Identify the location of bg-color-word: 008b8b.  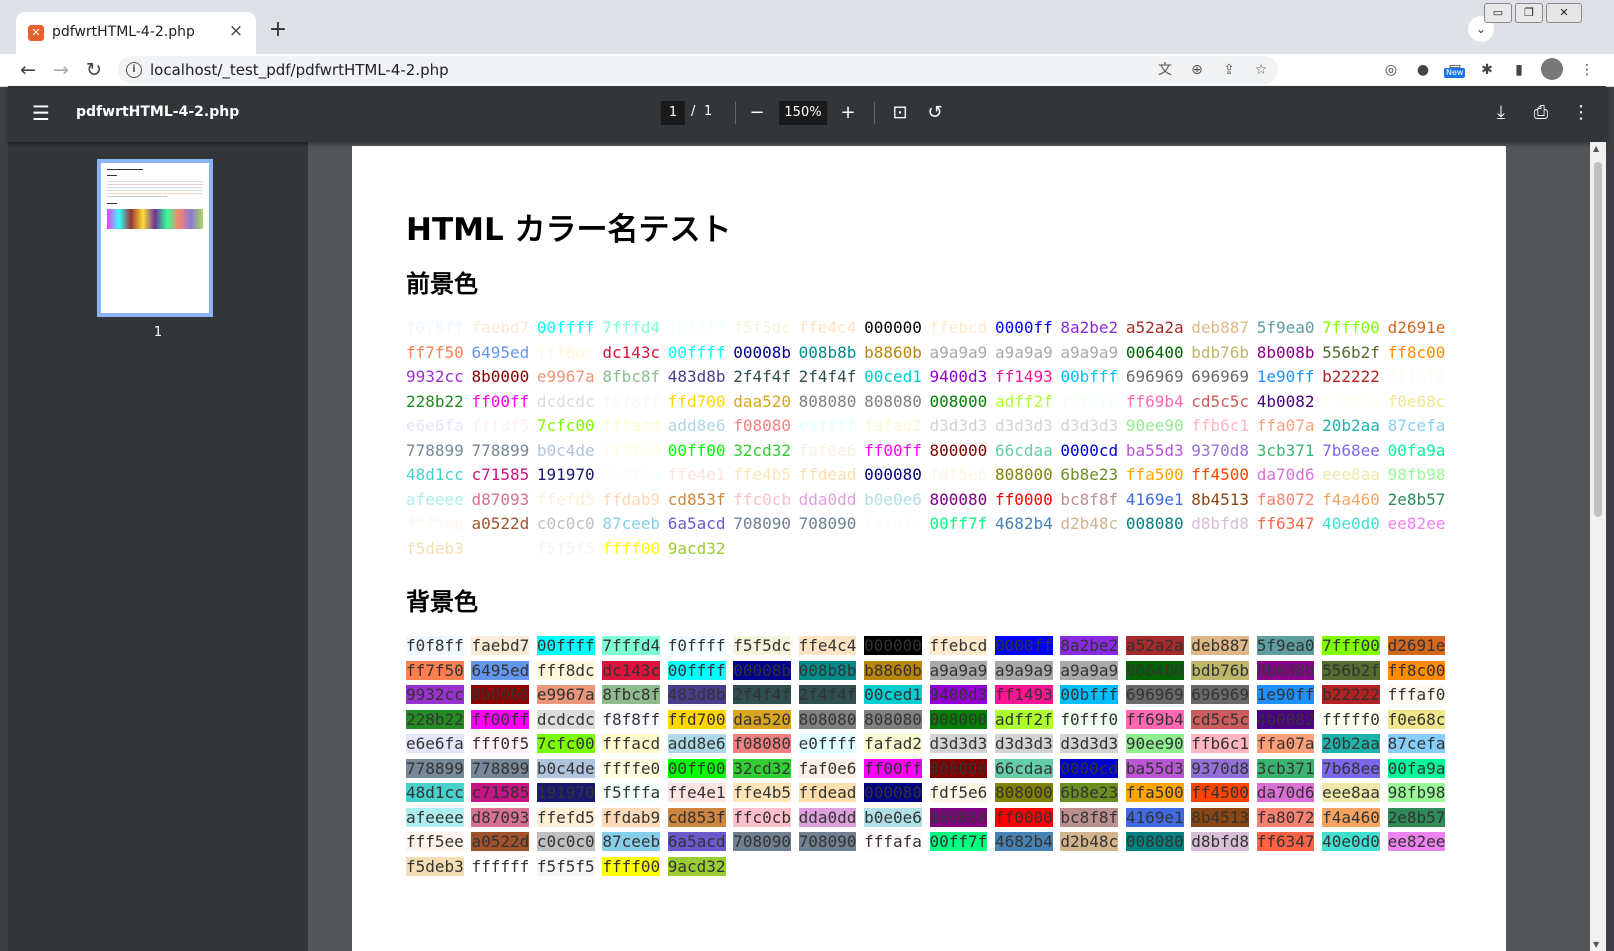
(827, 670).